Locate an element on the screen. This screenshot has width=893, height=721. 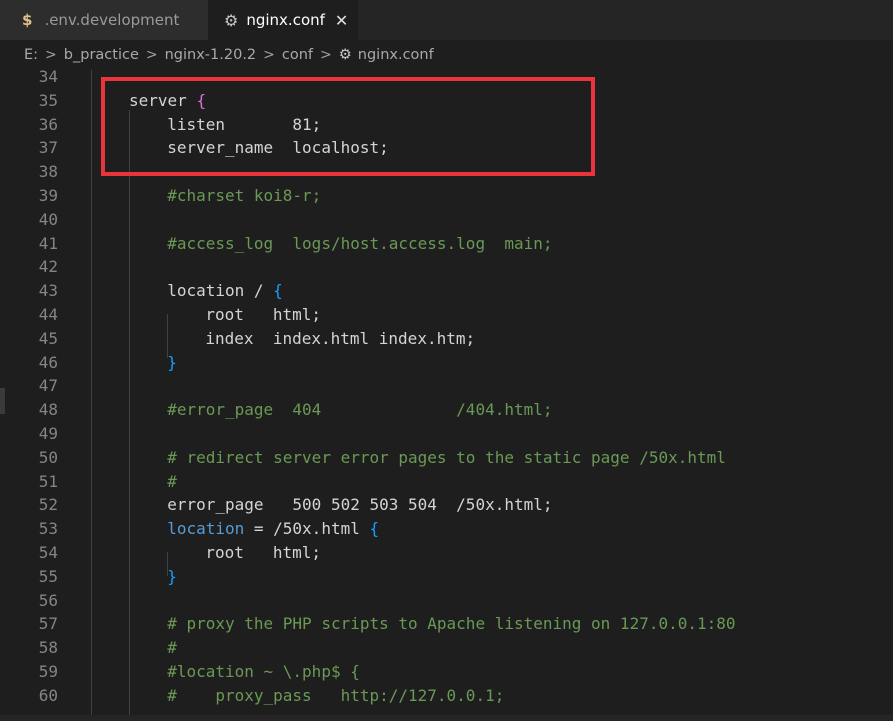
line-code: location / { is located at coordinates (225, 291).